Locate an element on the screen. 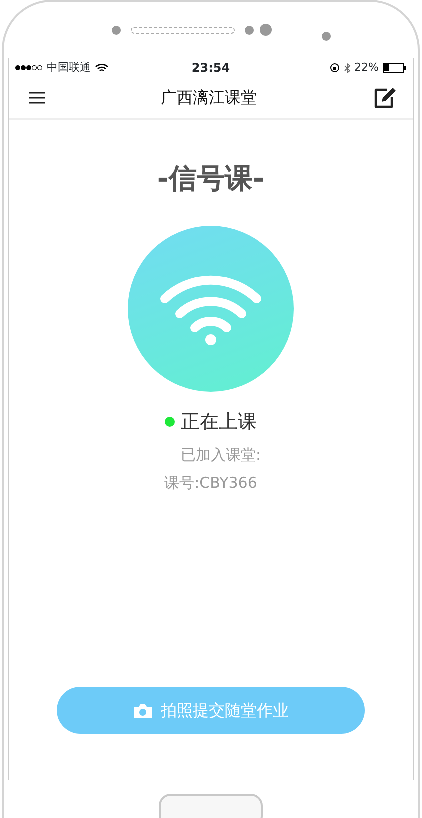 The width and height of the screenshot is (422, 818). class-info: 已加入课堂: is located at coordinates (221, 455).